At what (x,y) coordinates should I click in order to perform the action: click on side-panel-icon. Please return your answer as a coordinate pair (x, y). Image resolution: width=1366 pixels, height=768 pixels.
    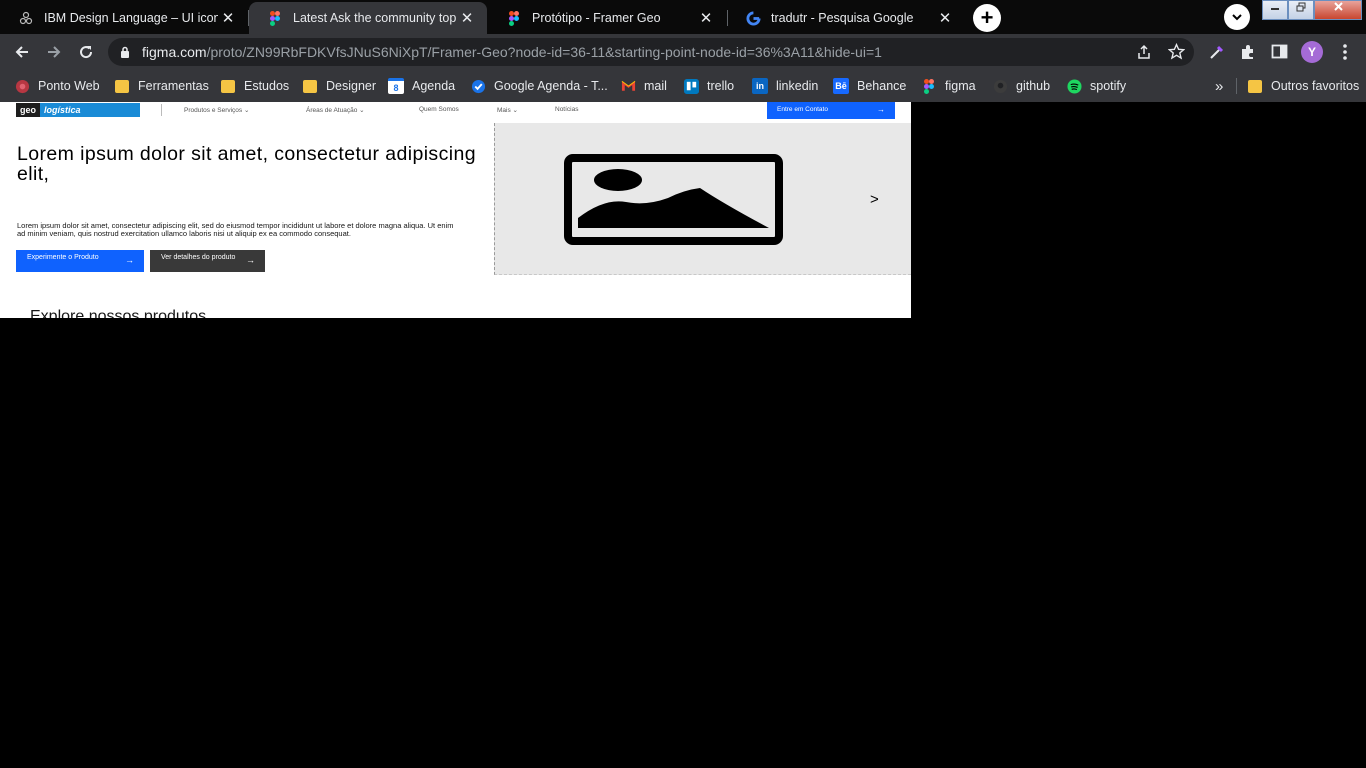
    Looking at the image, I should click on (1279, 51).